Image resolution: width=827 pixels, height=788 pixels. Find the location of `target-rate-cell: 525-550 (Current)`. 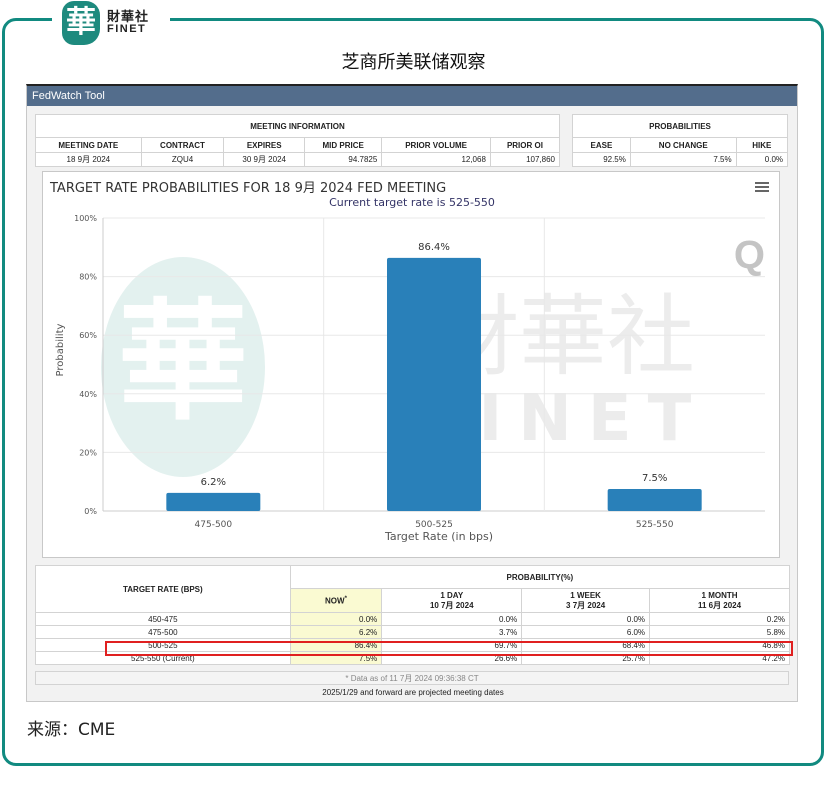

target-rate-cell: 525-550 (Current) is located at coordinates (163, 658).